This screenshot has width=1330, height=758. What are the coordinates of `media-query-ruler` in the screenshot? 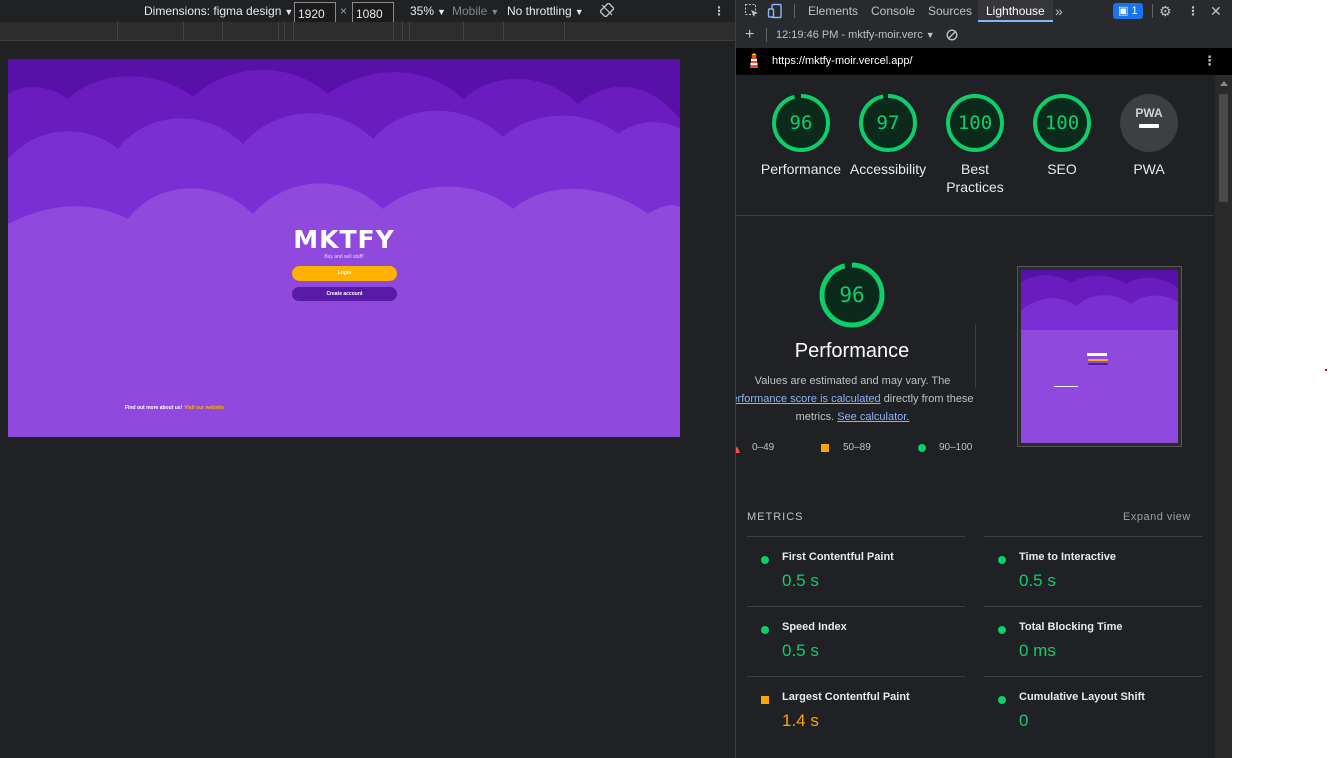 It's located at (367, 31).